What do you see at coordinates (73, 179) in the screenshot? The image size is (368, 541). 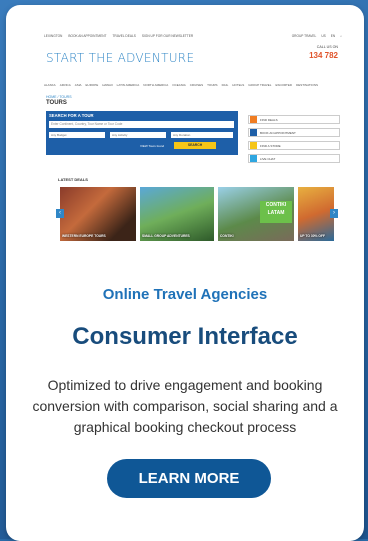 I see `latest-deals-label: LATEST DEALS` at bounding box center [73, 179].